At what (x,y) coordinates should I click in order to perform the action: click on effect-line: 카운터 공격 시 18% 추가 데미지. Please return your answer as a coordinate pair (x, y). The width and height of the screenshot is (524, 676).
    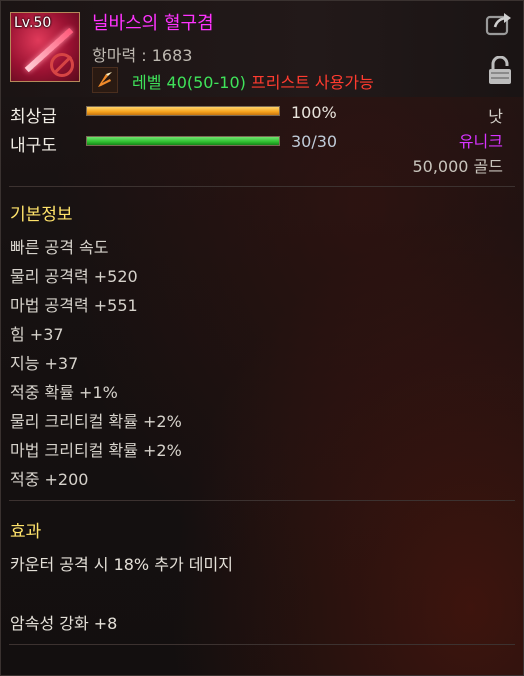
    Looking at the image, I should click on (121, 564).